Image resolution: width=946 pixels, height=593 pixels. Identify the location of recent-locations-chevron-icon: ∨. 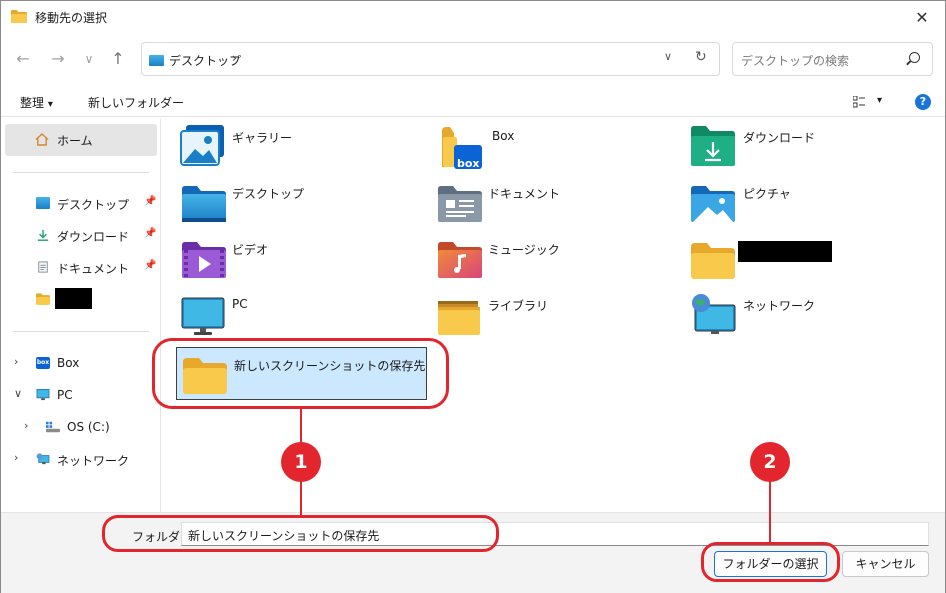
(89, 59).